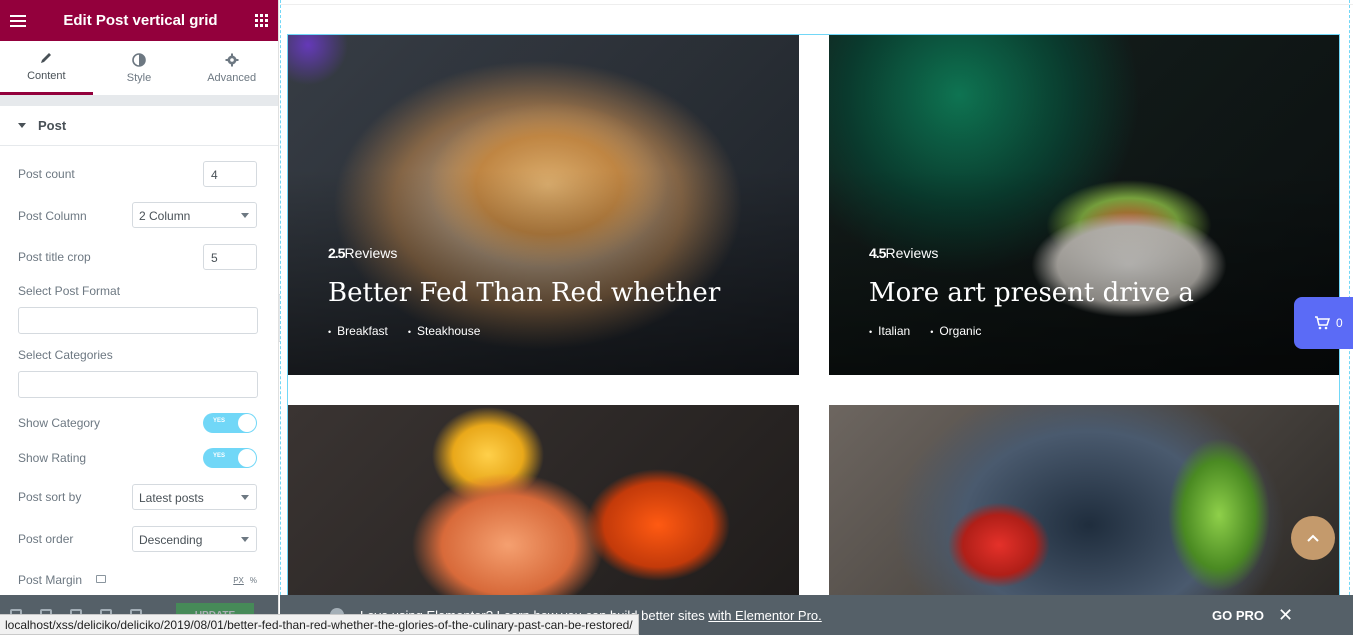  What do you see at coordinates (524, 293) in the screenshot?
I see `post-title: Better Fed Than Red whether` at bounding box center [524, 293].